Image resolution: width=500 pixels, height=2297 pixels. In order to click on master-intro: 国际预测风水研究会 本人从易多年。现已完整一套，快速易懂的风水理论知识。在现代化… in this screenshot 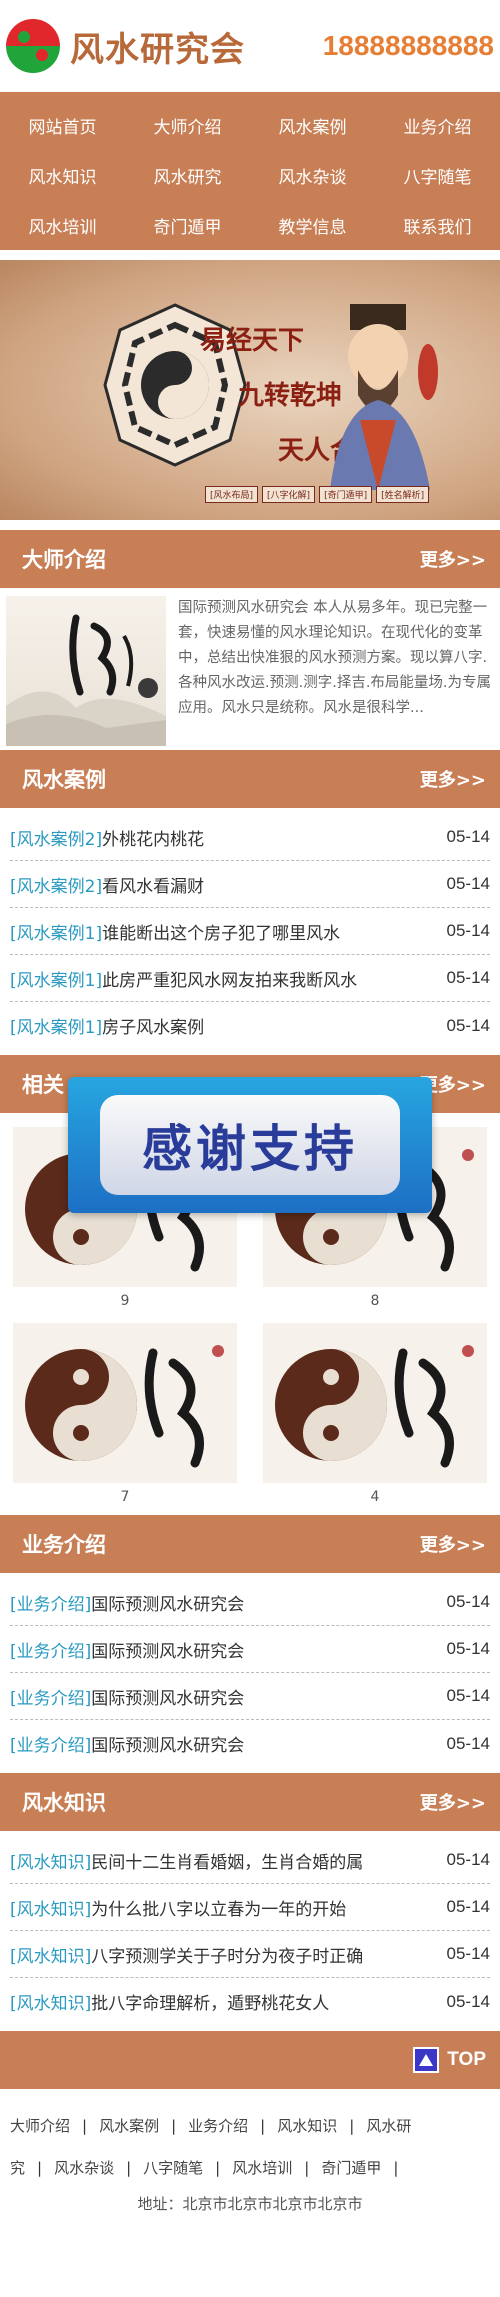, I will do `click(250, 669)`.